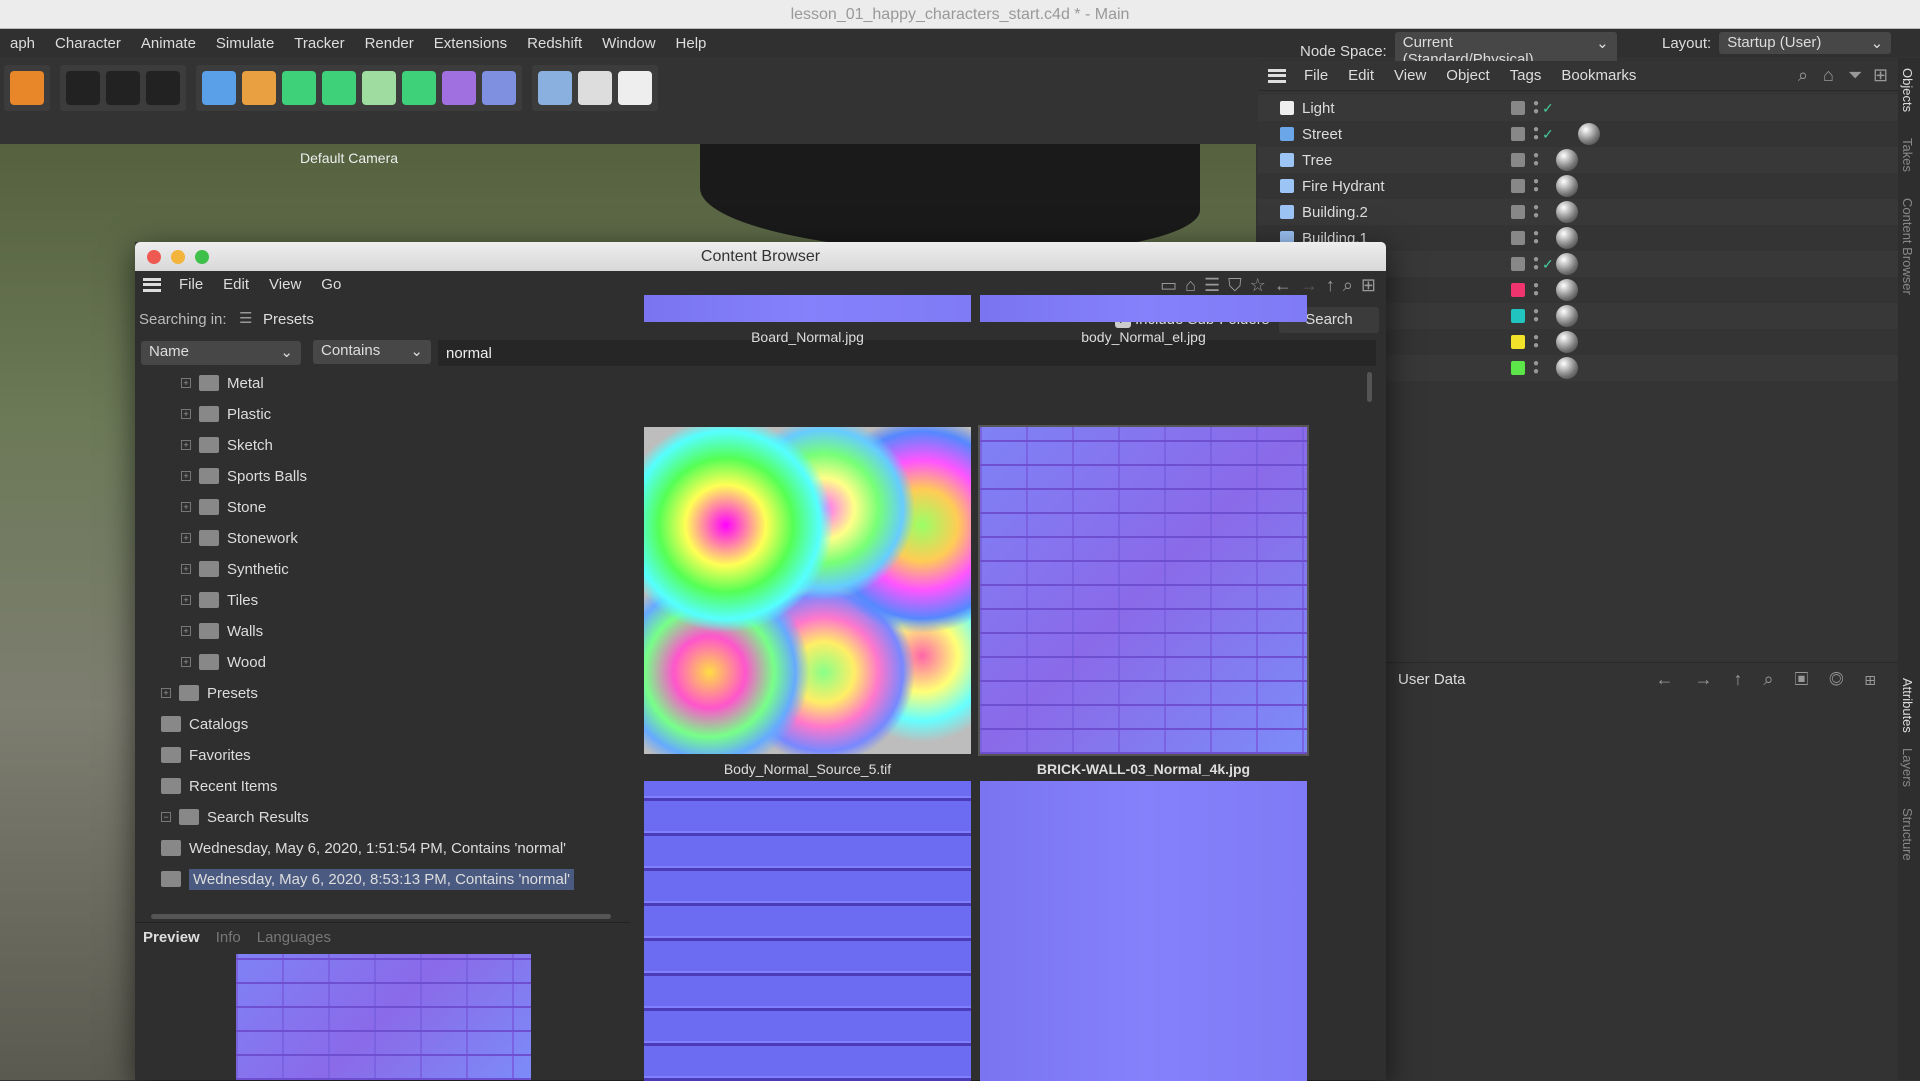 Image resolution: width=1920 pixels, height=1081 pixels. What do you see at coordinates (1361, 75) in the screenshot?
I see `om-menu-edit: Edit` at bounding box center [1361, 75].